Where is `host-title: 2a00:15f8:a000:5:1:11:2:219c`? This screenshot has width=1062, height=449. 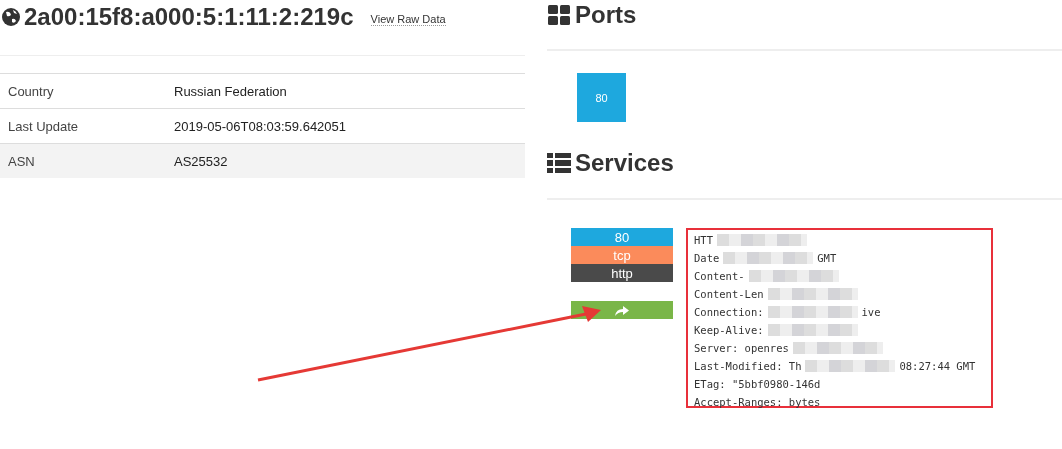
host-title: 2a00:15f8:a000:5:1:11:2:219c is located at coordinates (189, 17).